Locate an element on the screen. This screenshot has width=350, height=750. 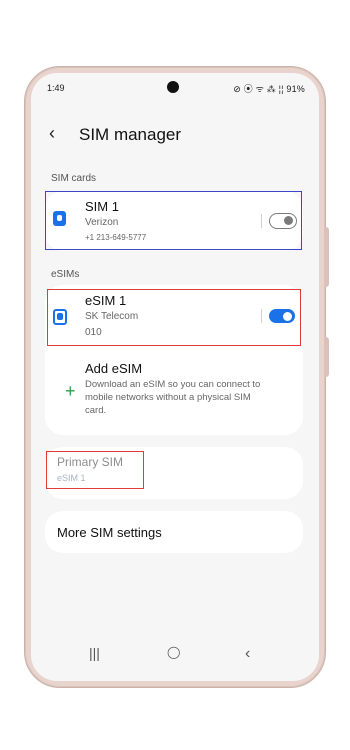
home-icon: ◯ is located at coordinates (173, 652).